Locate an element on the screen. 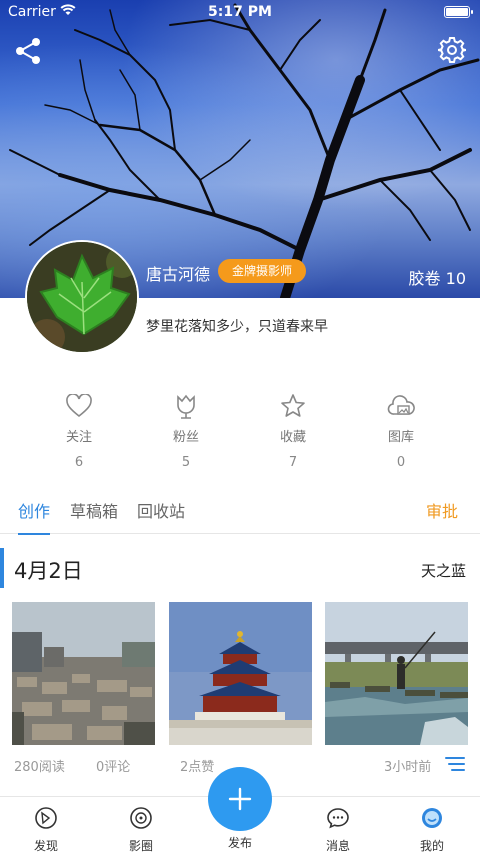  plus-icon is located at coordinates (240, 799).